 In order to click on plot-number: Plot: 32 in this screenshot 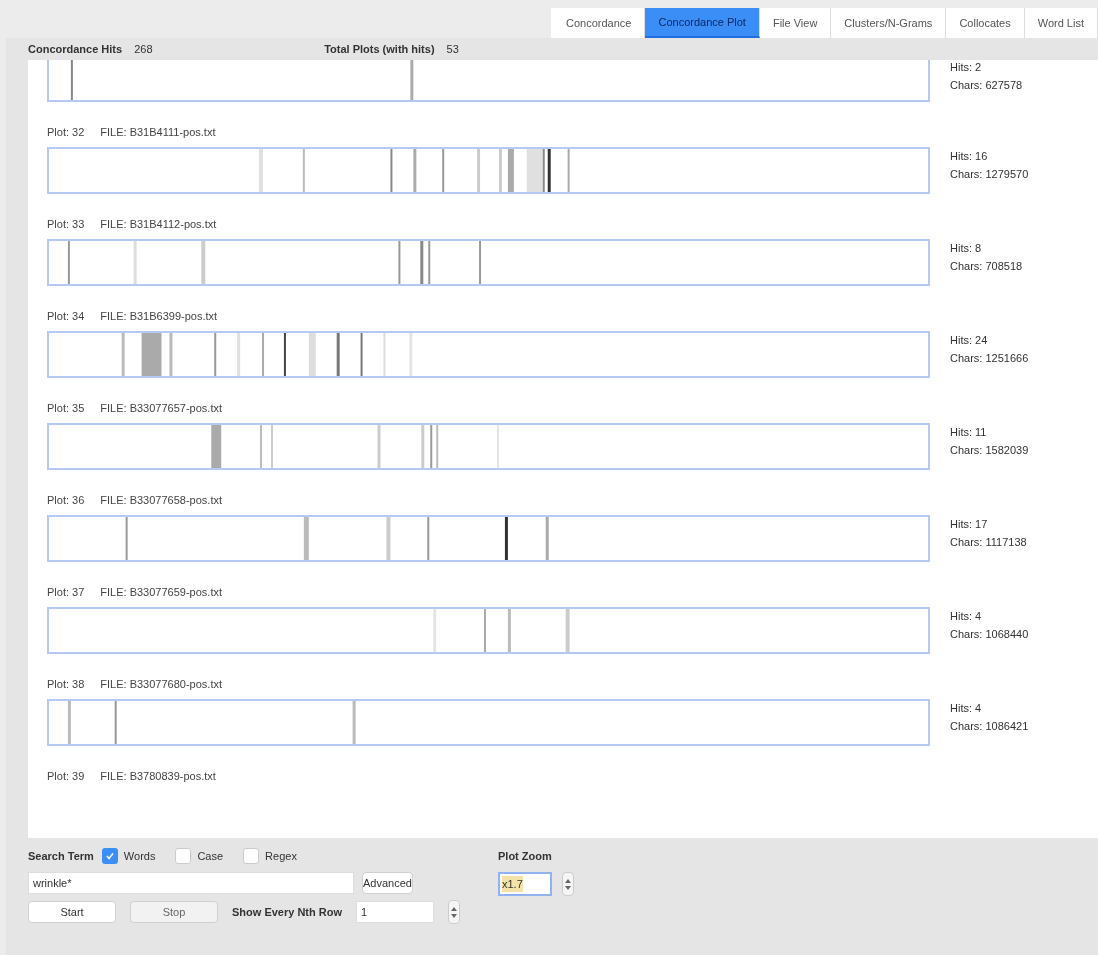, I will do `click(66, 132)`.